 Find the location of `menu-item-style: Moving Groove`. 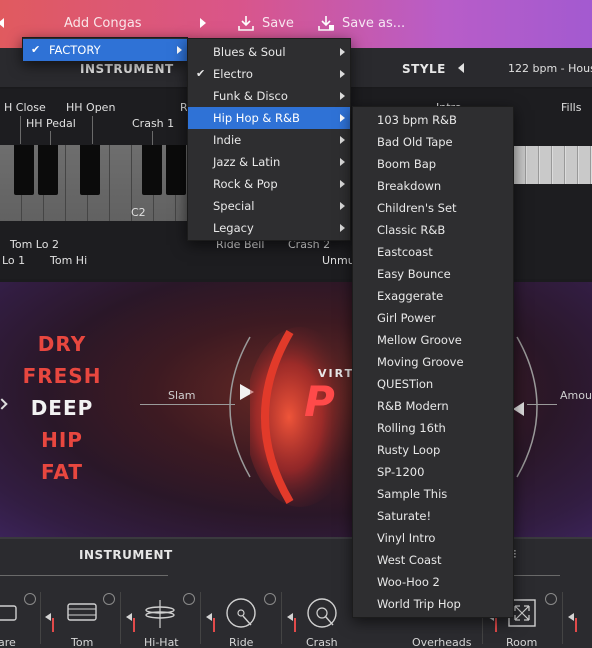

menu-item-style: Moving Groove is located at coordinates (433, 362).